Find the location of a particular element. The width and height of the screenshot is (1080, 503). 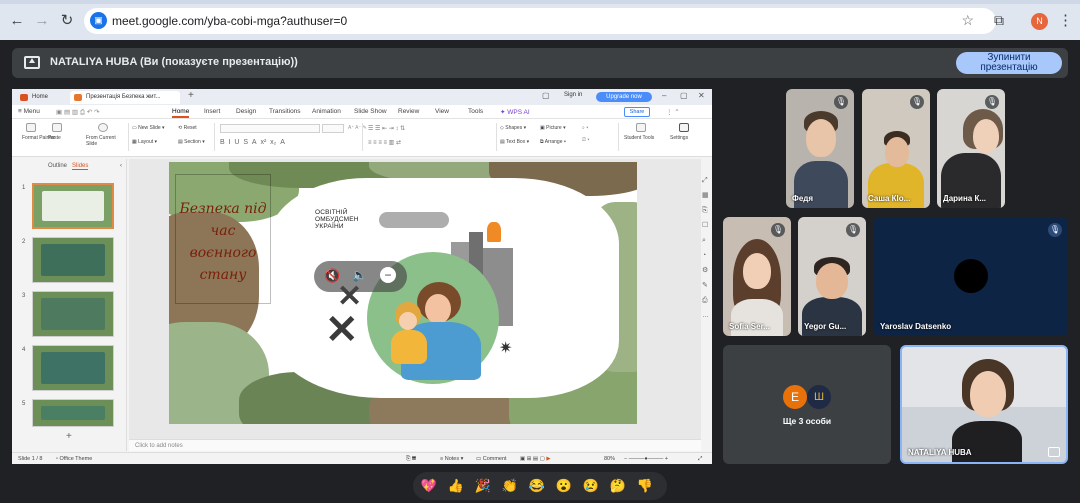

thinking-reaction-icon: 🤔 is located at coordinates (618, 486).